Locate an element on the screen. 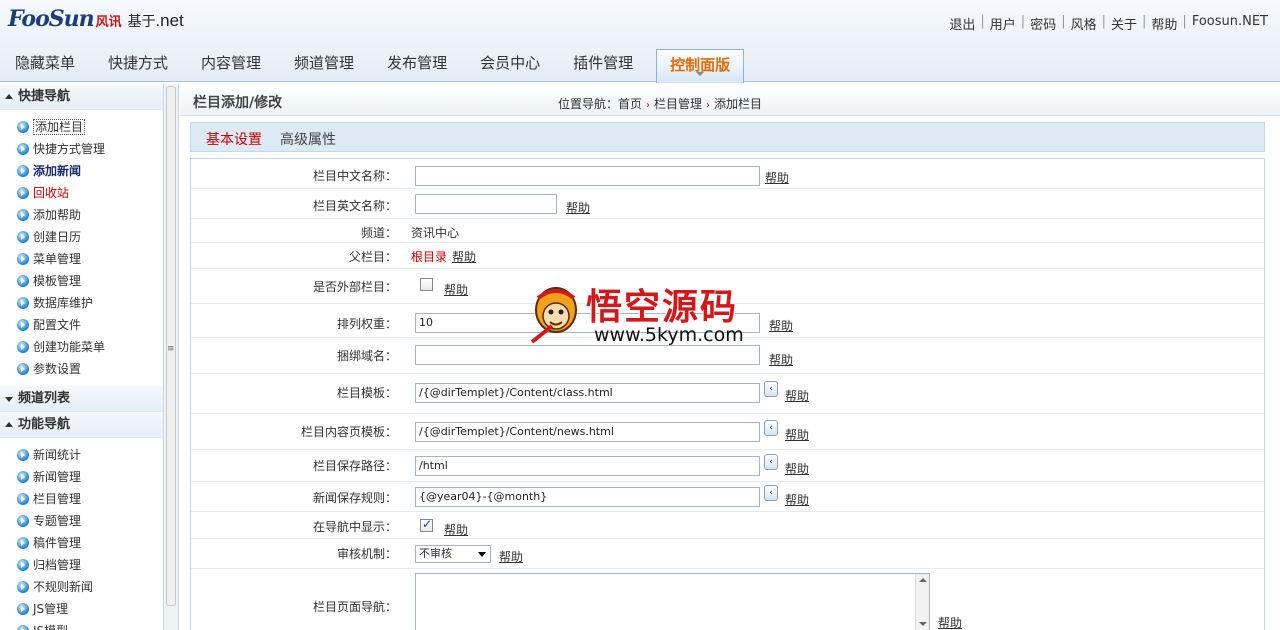 The image size is (1280, 630). sidebar-item: 快捷方式管理 is located at coordinates (82, 149).